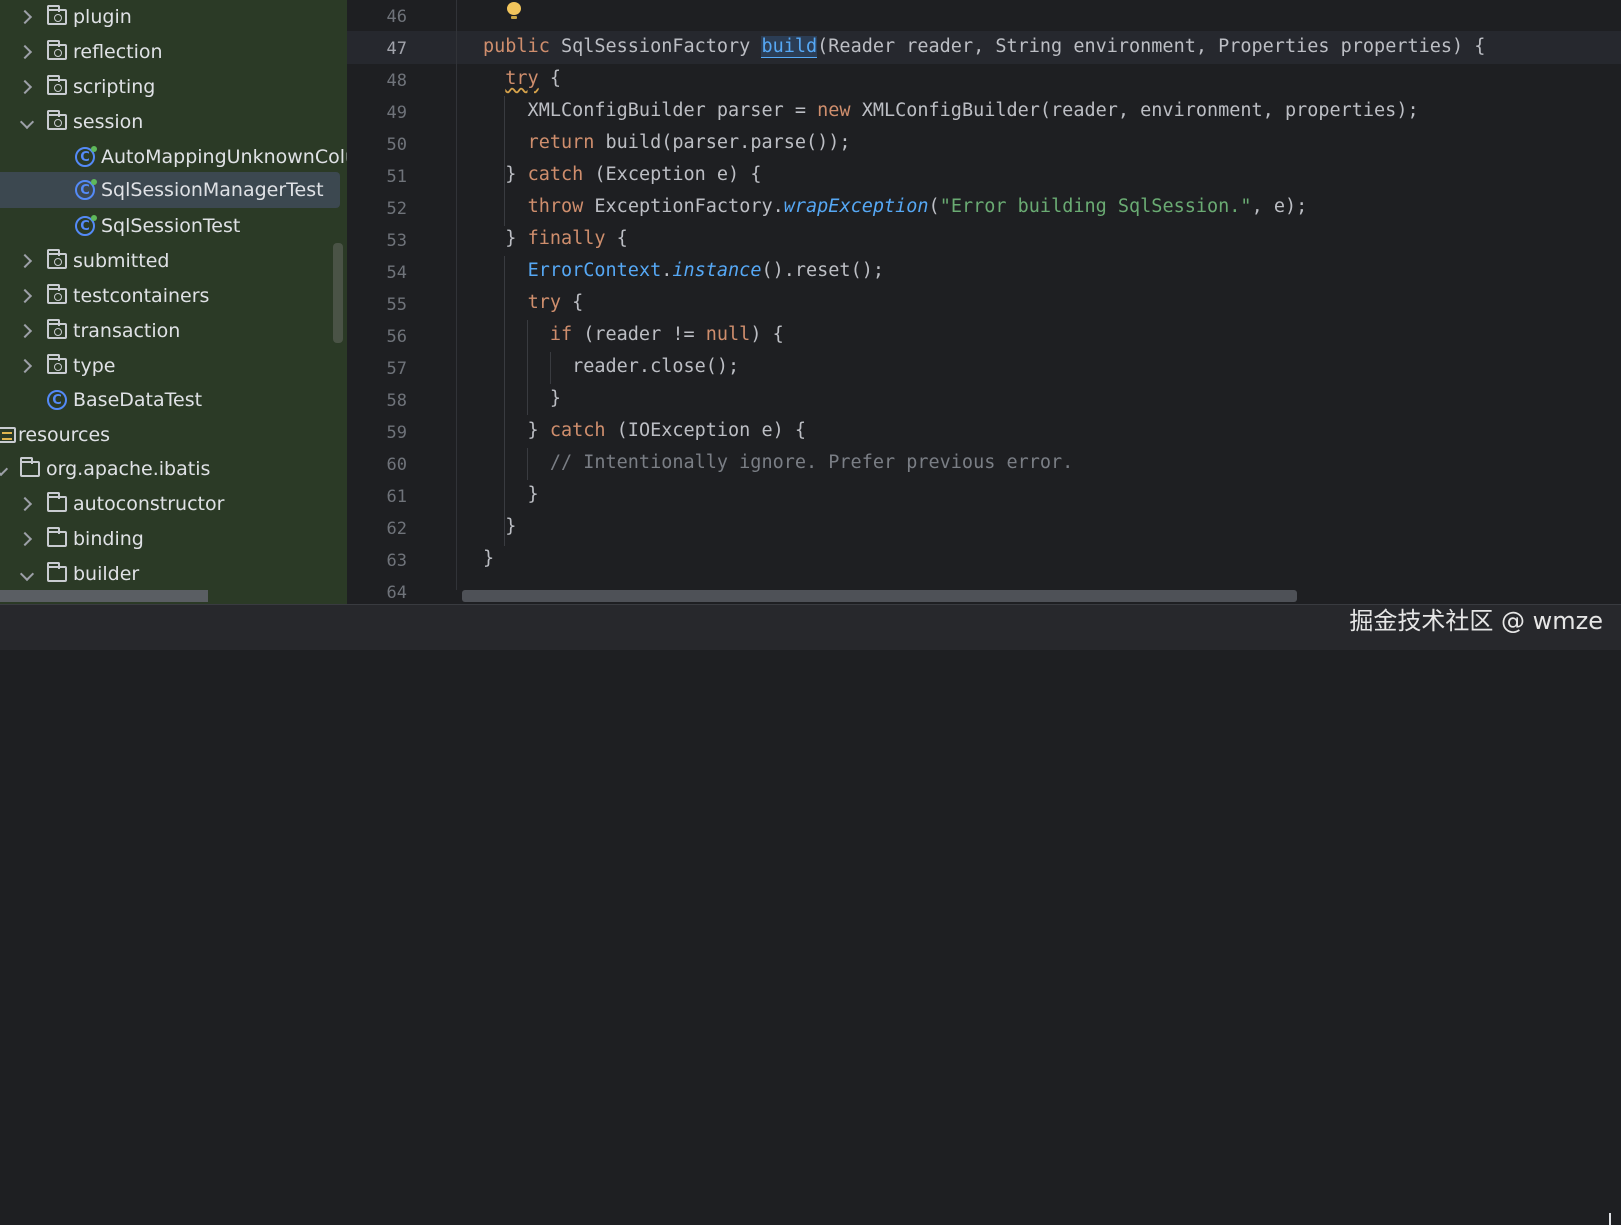 This screenshot has height=1225, width=1621. I want to click on code-line: } catch (IOException e) {, so click(644, 430).